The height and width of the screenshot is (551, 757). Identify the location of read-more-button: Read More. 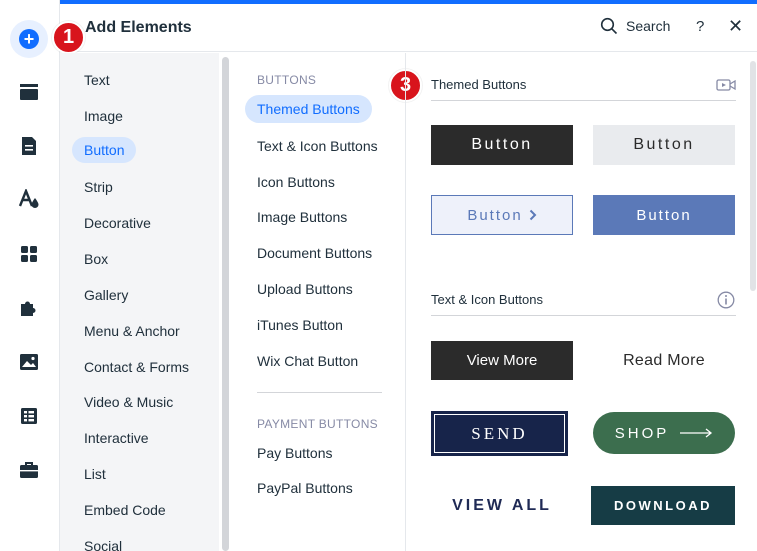
(664, 360).